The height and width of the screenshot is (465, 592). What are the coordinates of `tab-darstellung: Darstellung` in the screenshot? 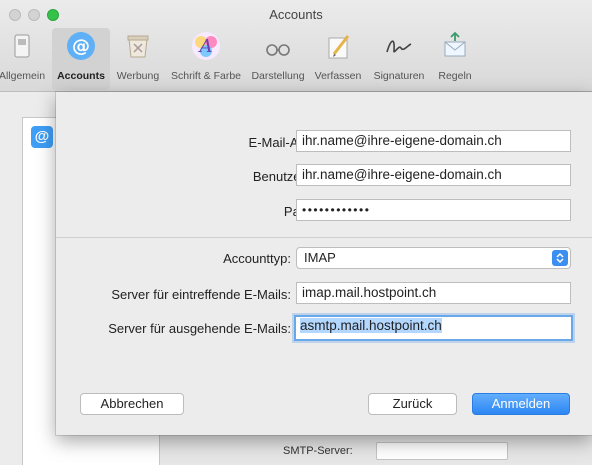 It's located at (278, 59).